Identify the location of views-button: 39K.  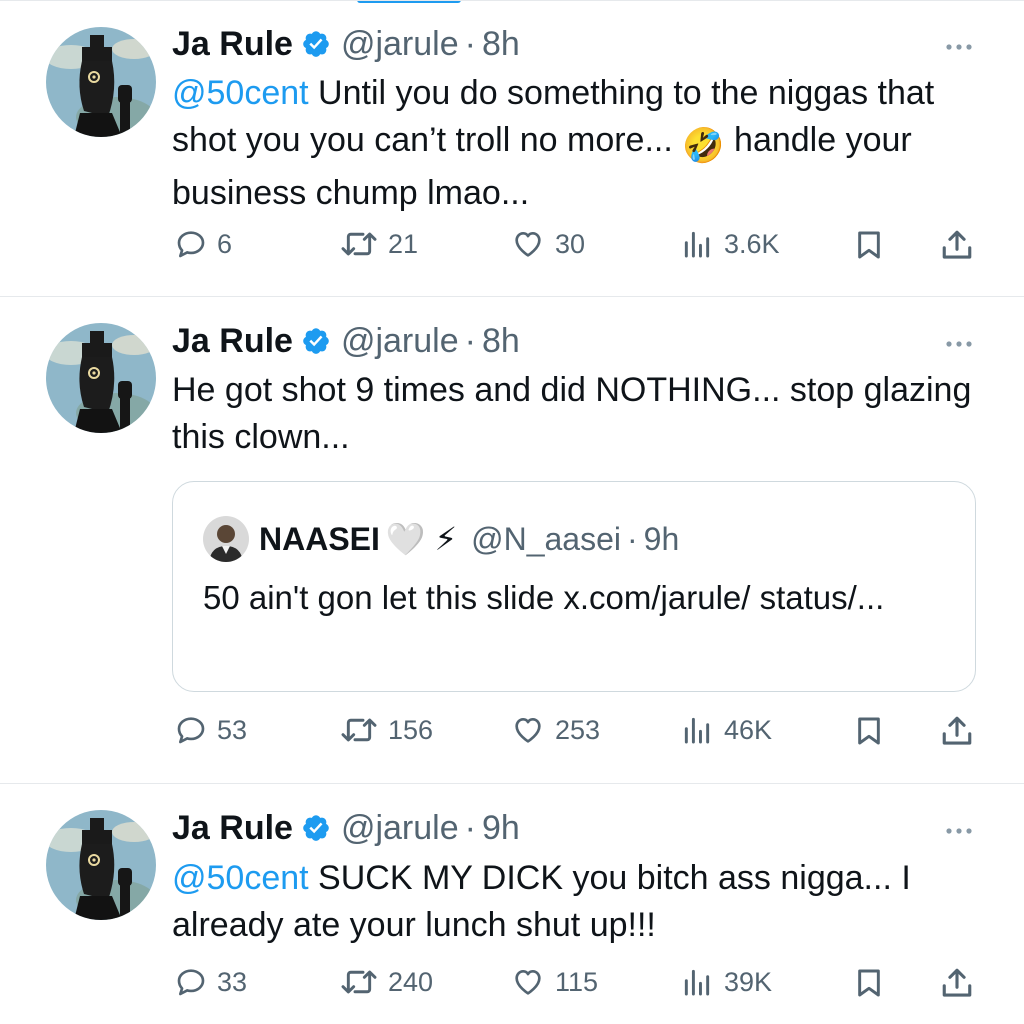
(726, 982).